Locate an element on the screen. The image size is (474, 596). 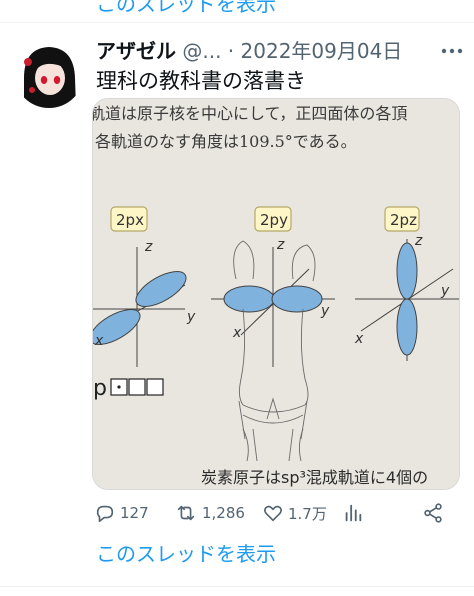
analytics-icon is located at coordinates (353, 513).